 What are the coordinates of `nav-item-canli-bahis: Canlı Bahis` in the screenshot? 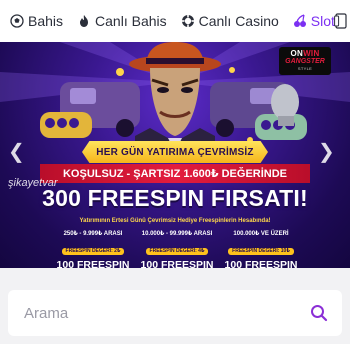 It's located at (122, 21).